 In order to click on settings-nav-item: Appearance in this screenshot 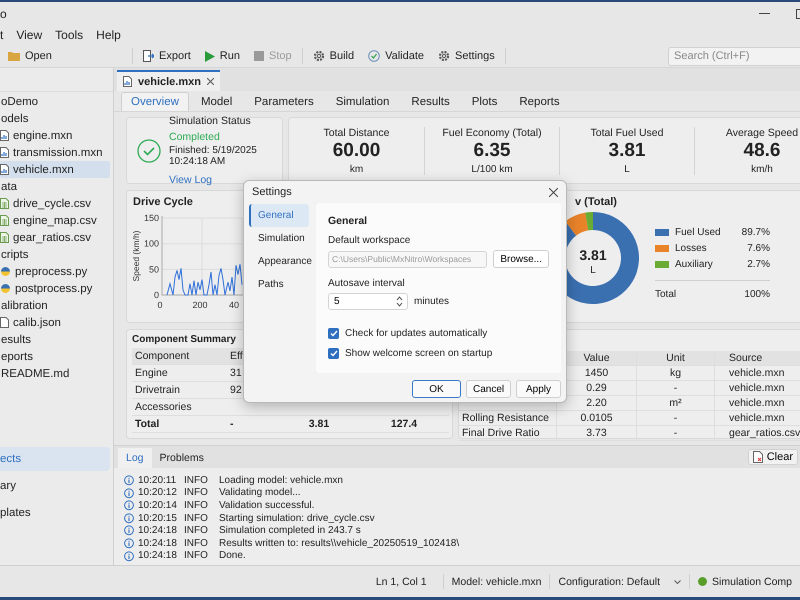, I will do `click(279, 261)`.